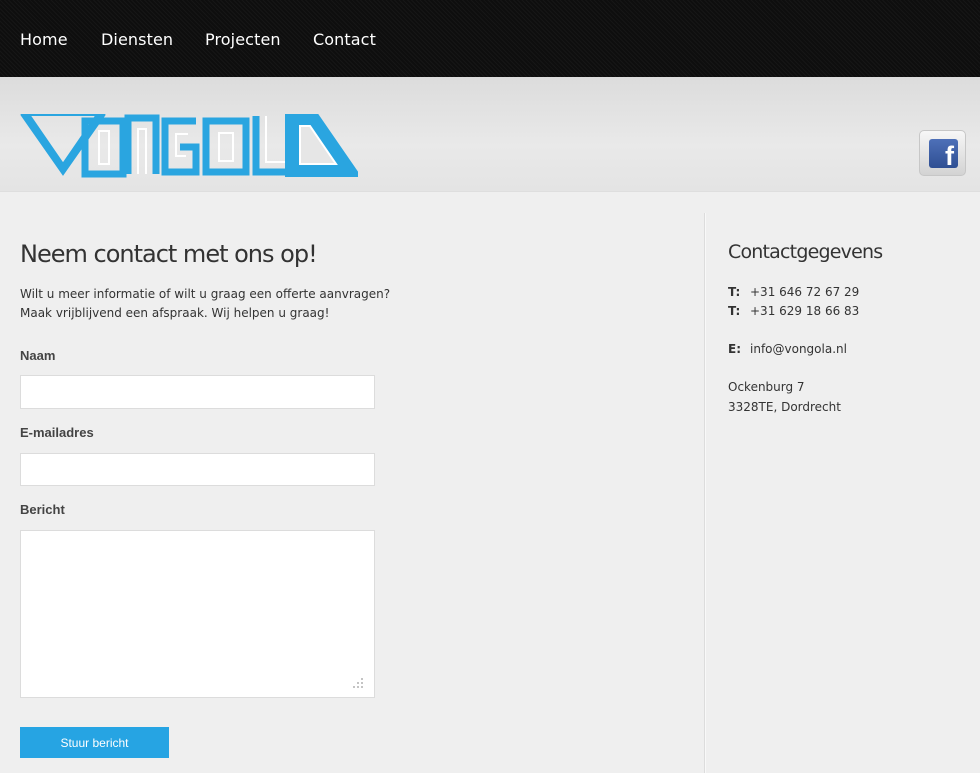 The image size is (980, 773). What do you see at coordinates (169, 254) in the screenshot?
I see `page-title: Neem contact met ons op!` at bounding box center [169, 254].